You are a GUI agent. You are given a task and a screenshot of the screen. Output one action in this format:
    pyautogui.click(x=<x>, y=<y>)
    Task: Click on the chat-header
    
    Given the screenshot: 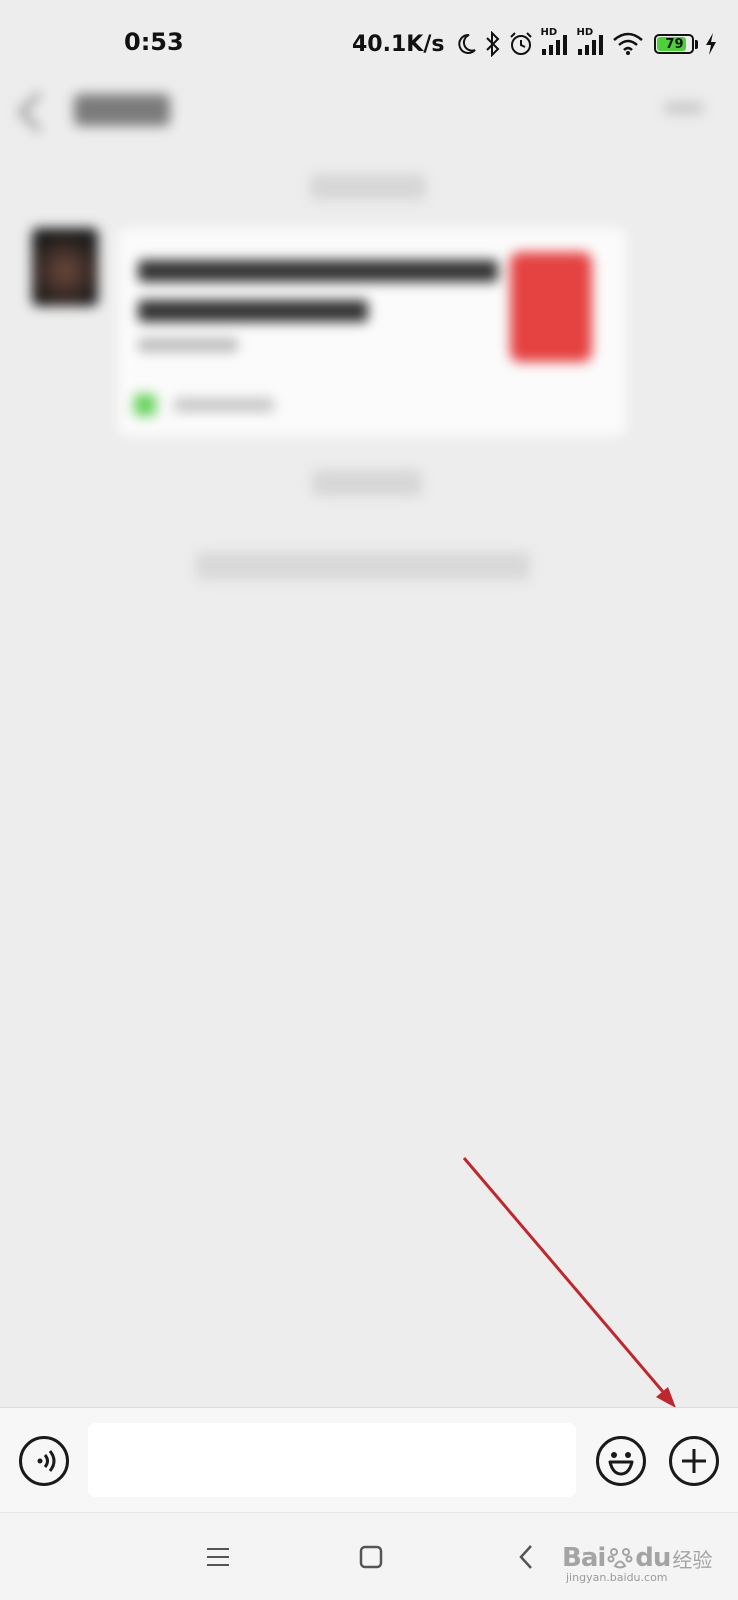 What is the action you would take?
    pyautogui.click(x=369, y=110)
    